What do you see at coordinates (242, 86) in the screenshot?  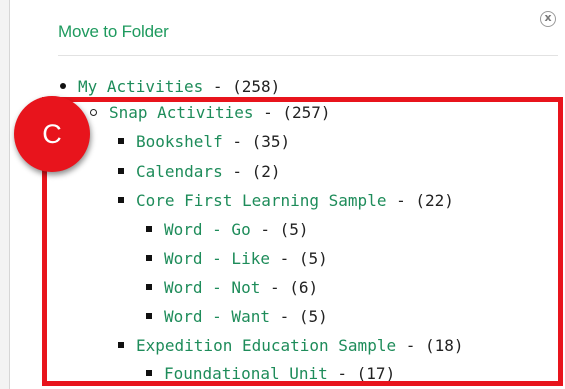 I see `folder-count: - (258)` at bounding box center [242, 86].